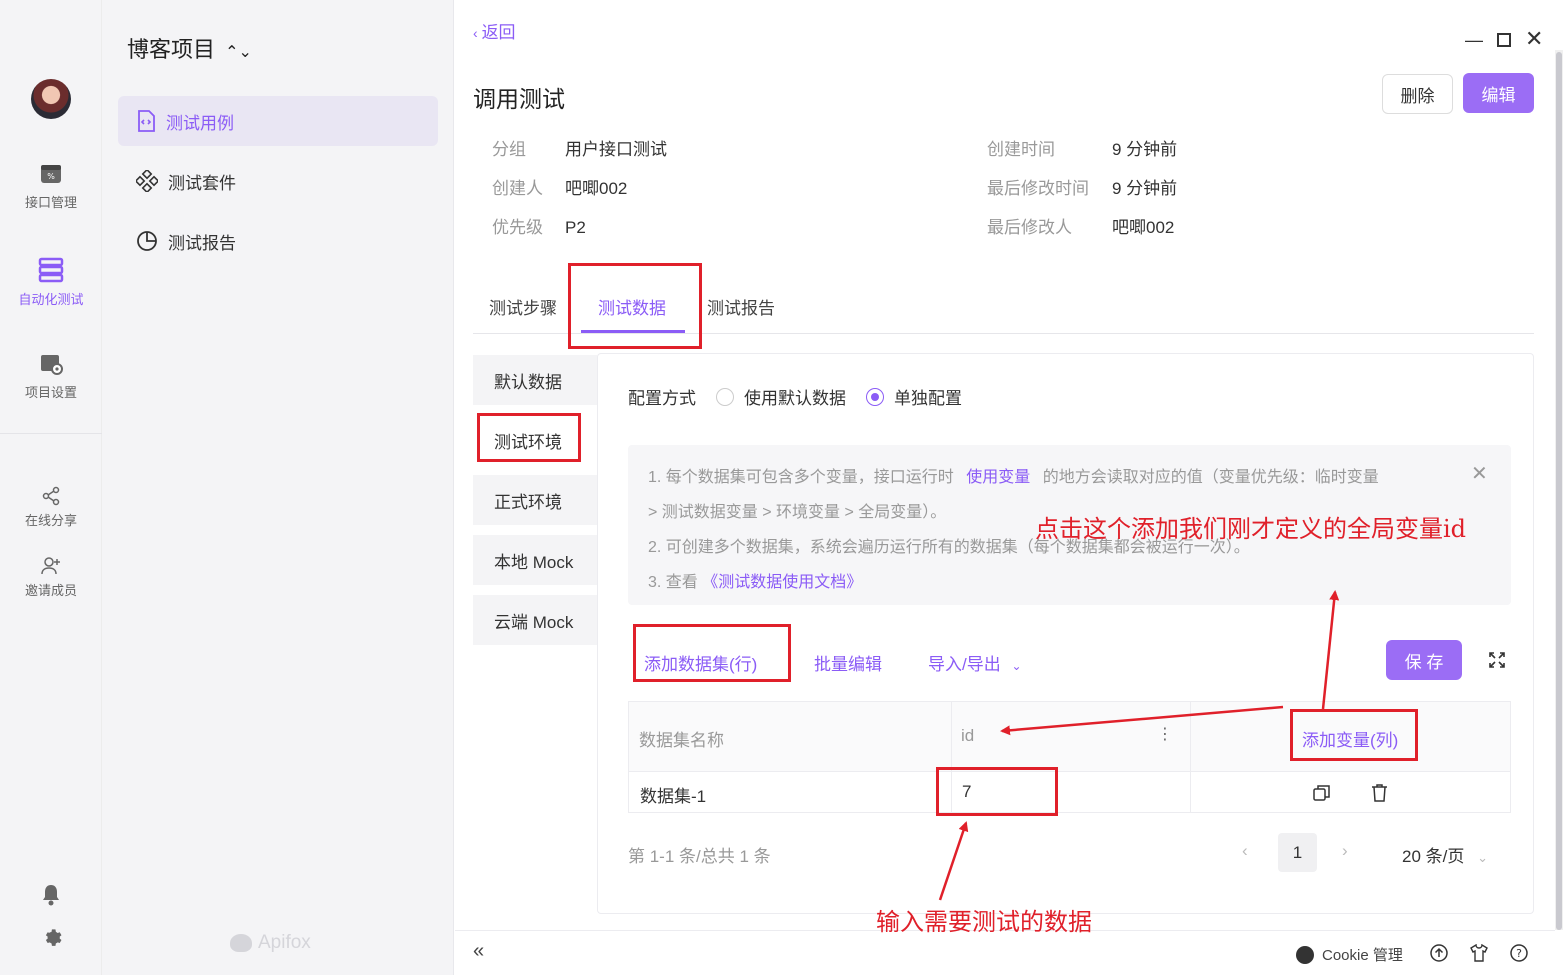 The height and width of the screenshot is (975, 1565). What do you see at coordinates (848, 662) in the screenshot?
I see `batch-edit-button: 批量编辑` at bounding box center [848, 662].